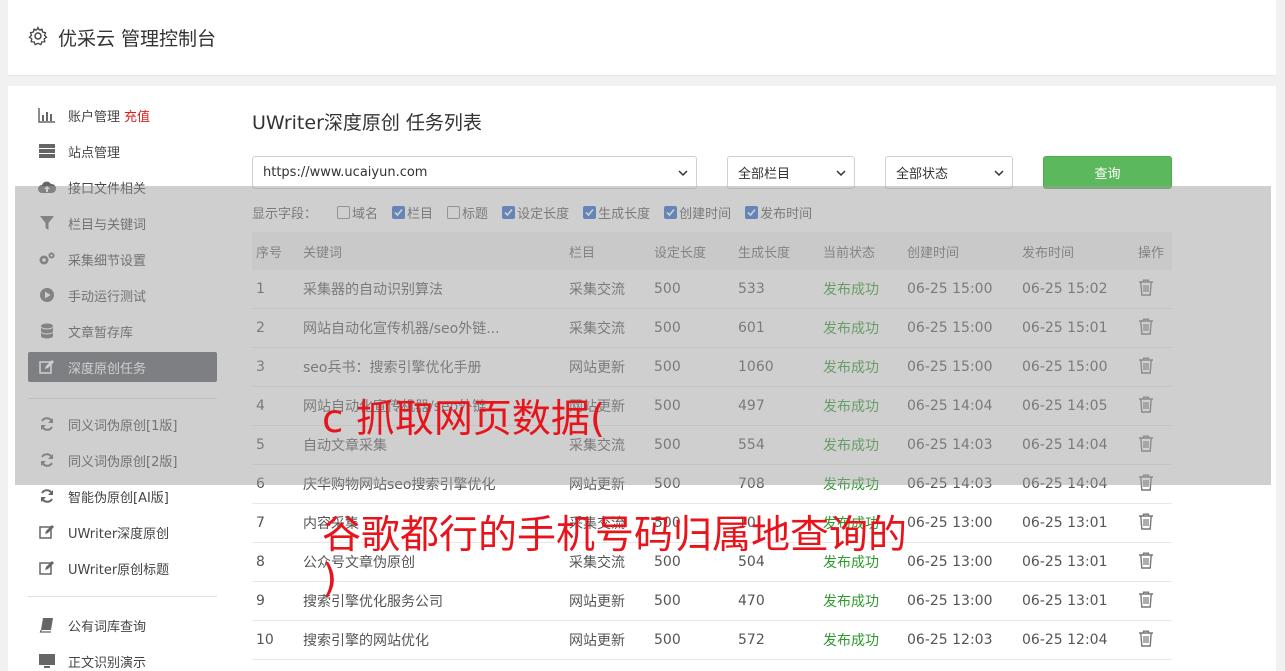 Image resolution: width=1285 pixels, height=671 pixels. I want to click on row-gen-length: 572, so click(751, 640).